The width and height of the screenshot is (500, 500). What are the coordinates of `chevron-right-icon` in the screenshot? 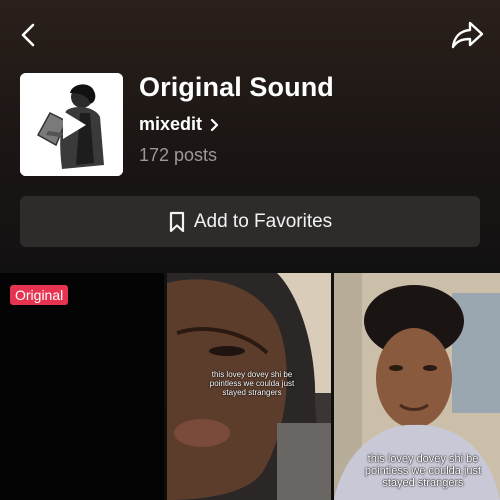 It's located at (214, 124).